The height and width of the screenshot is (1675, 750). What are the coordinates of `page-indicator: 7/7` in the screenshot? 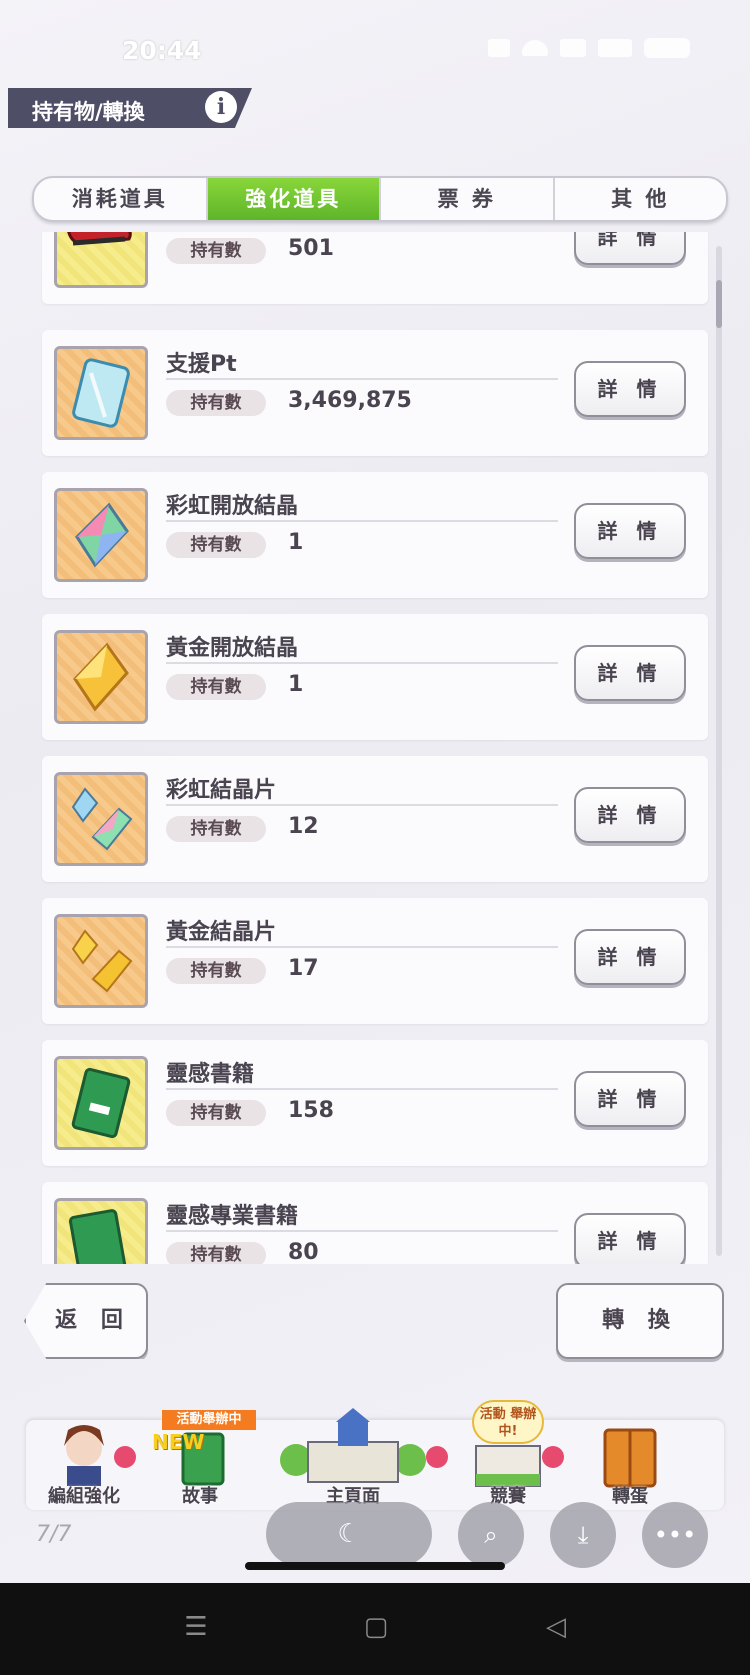 It's located at (54, 1534).